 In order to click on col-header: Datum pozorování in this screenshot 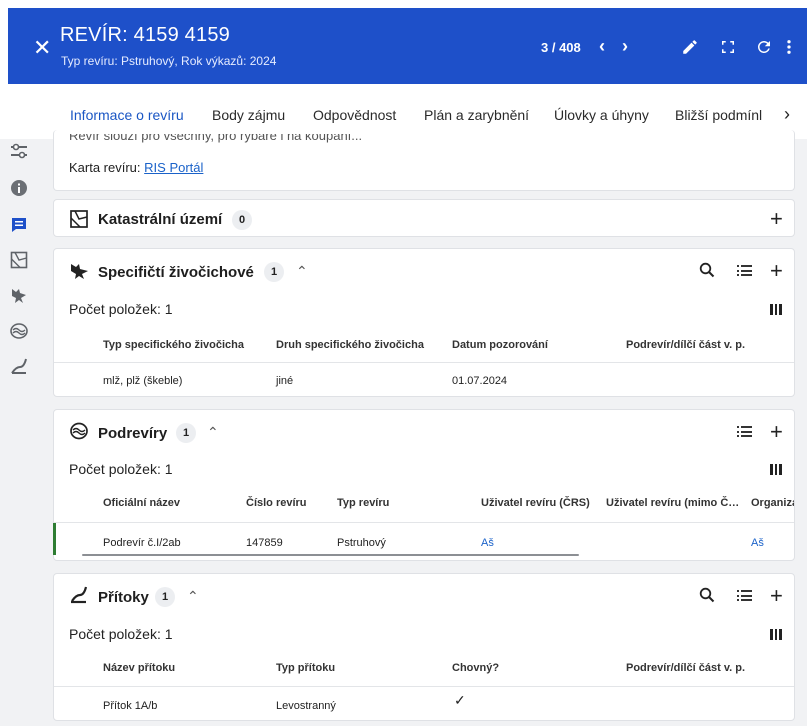, I will do `click(500, 345)`.